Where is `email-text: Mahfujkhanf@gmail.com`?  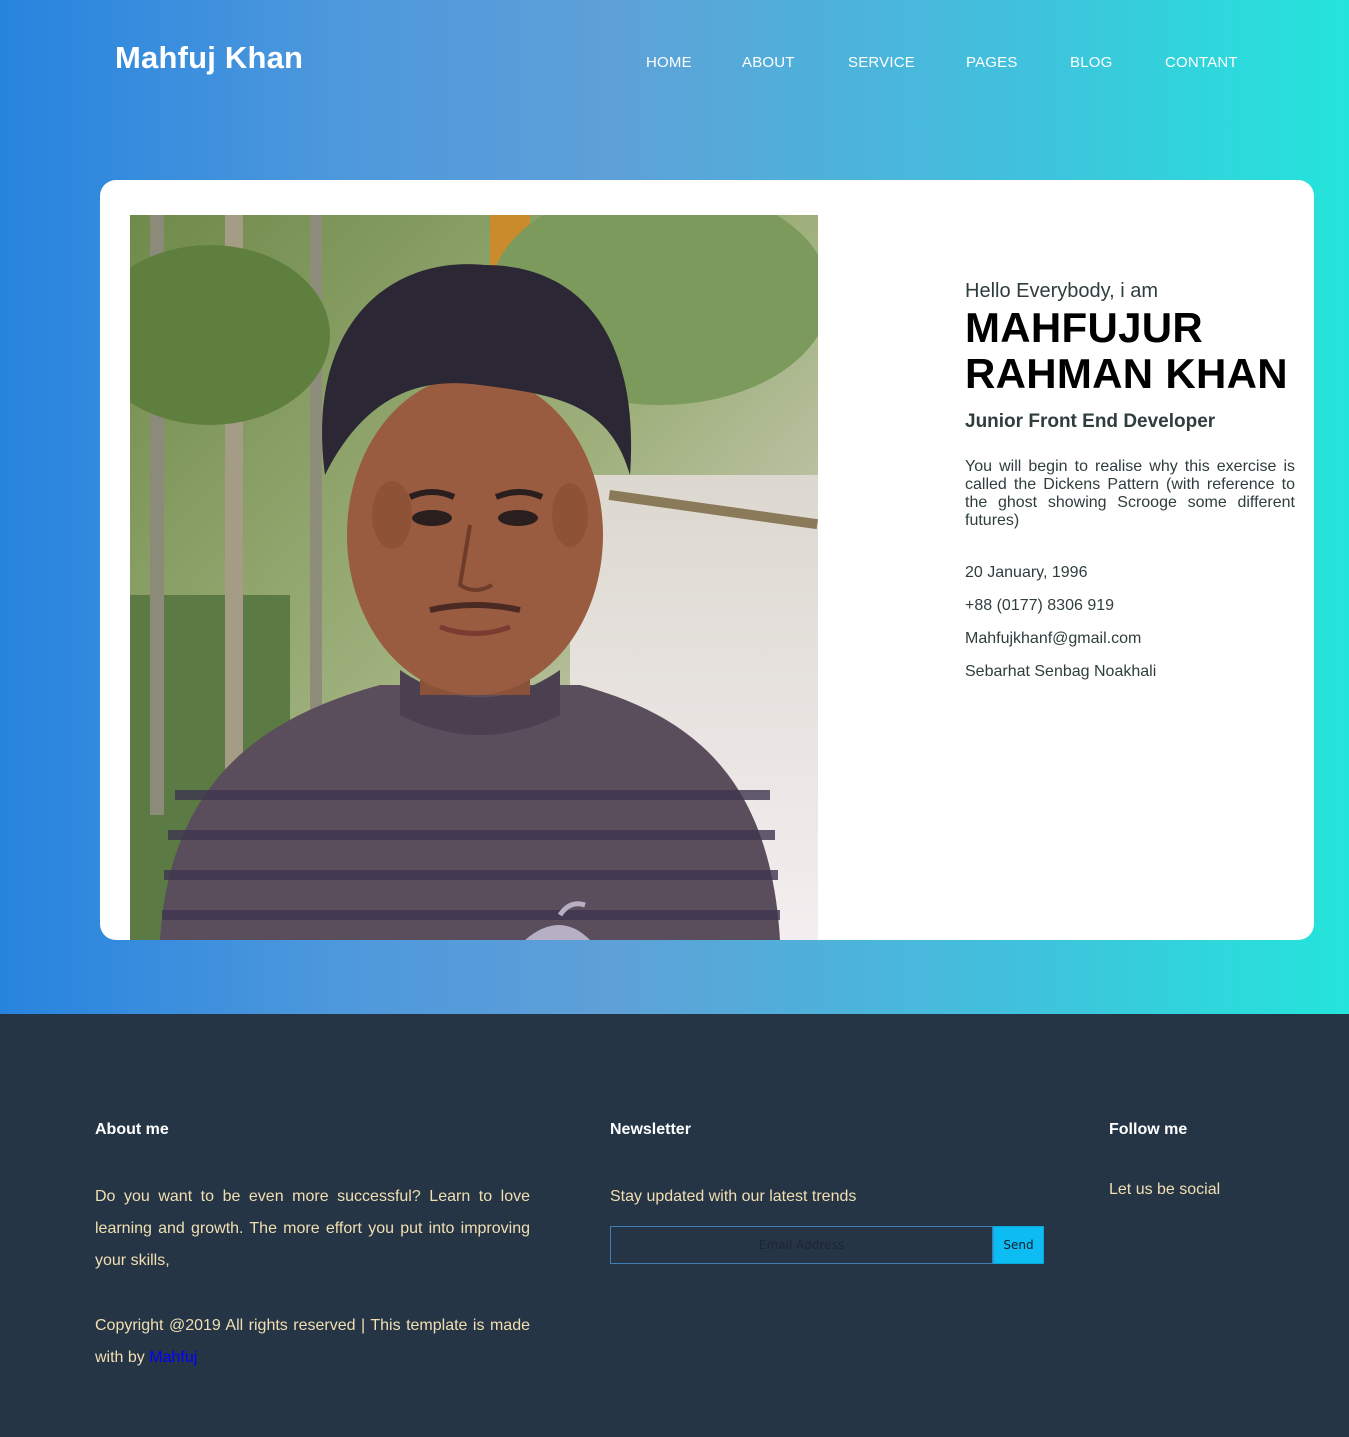
email-text: Mahfujkhanf@gmail.com is located at coordinates (1053, 638).